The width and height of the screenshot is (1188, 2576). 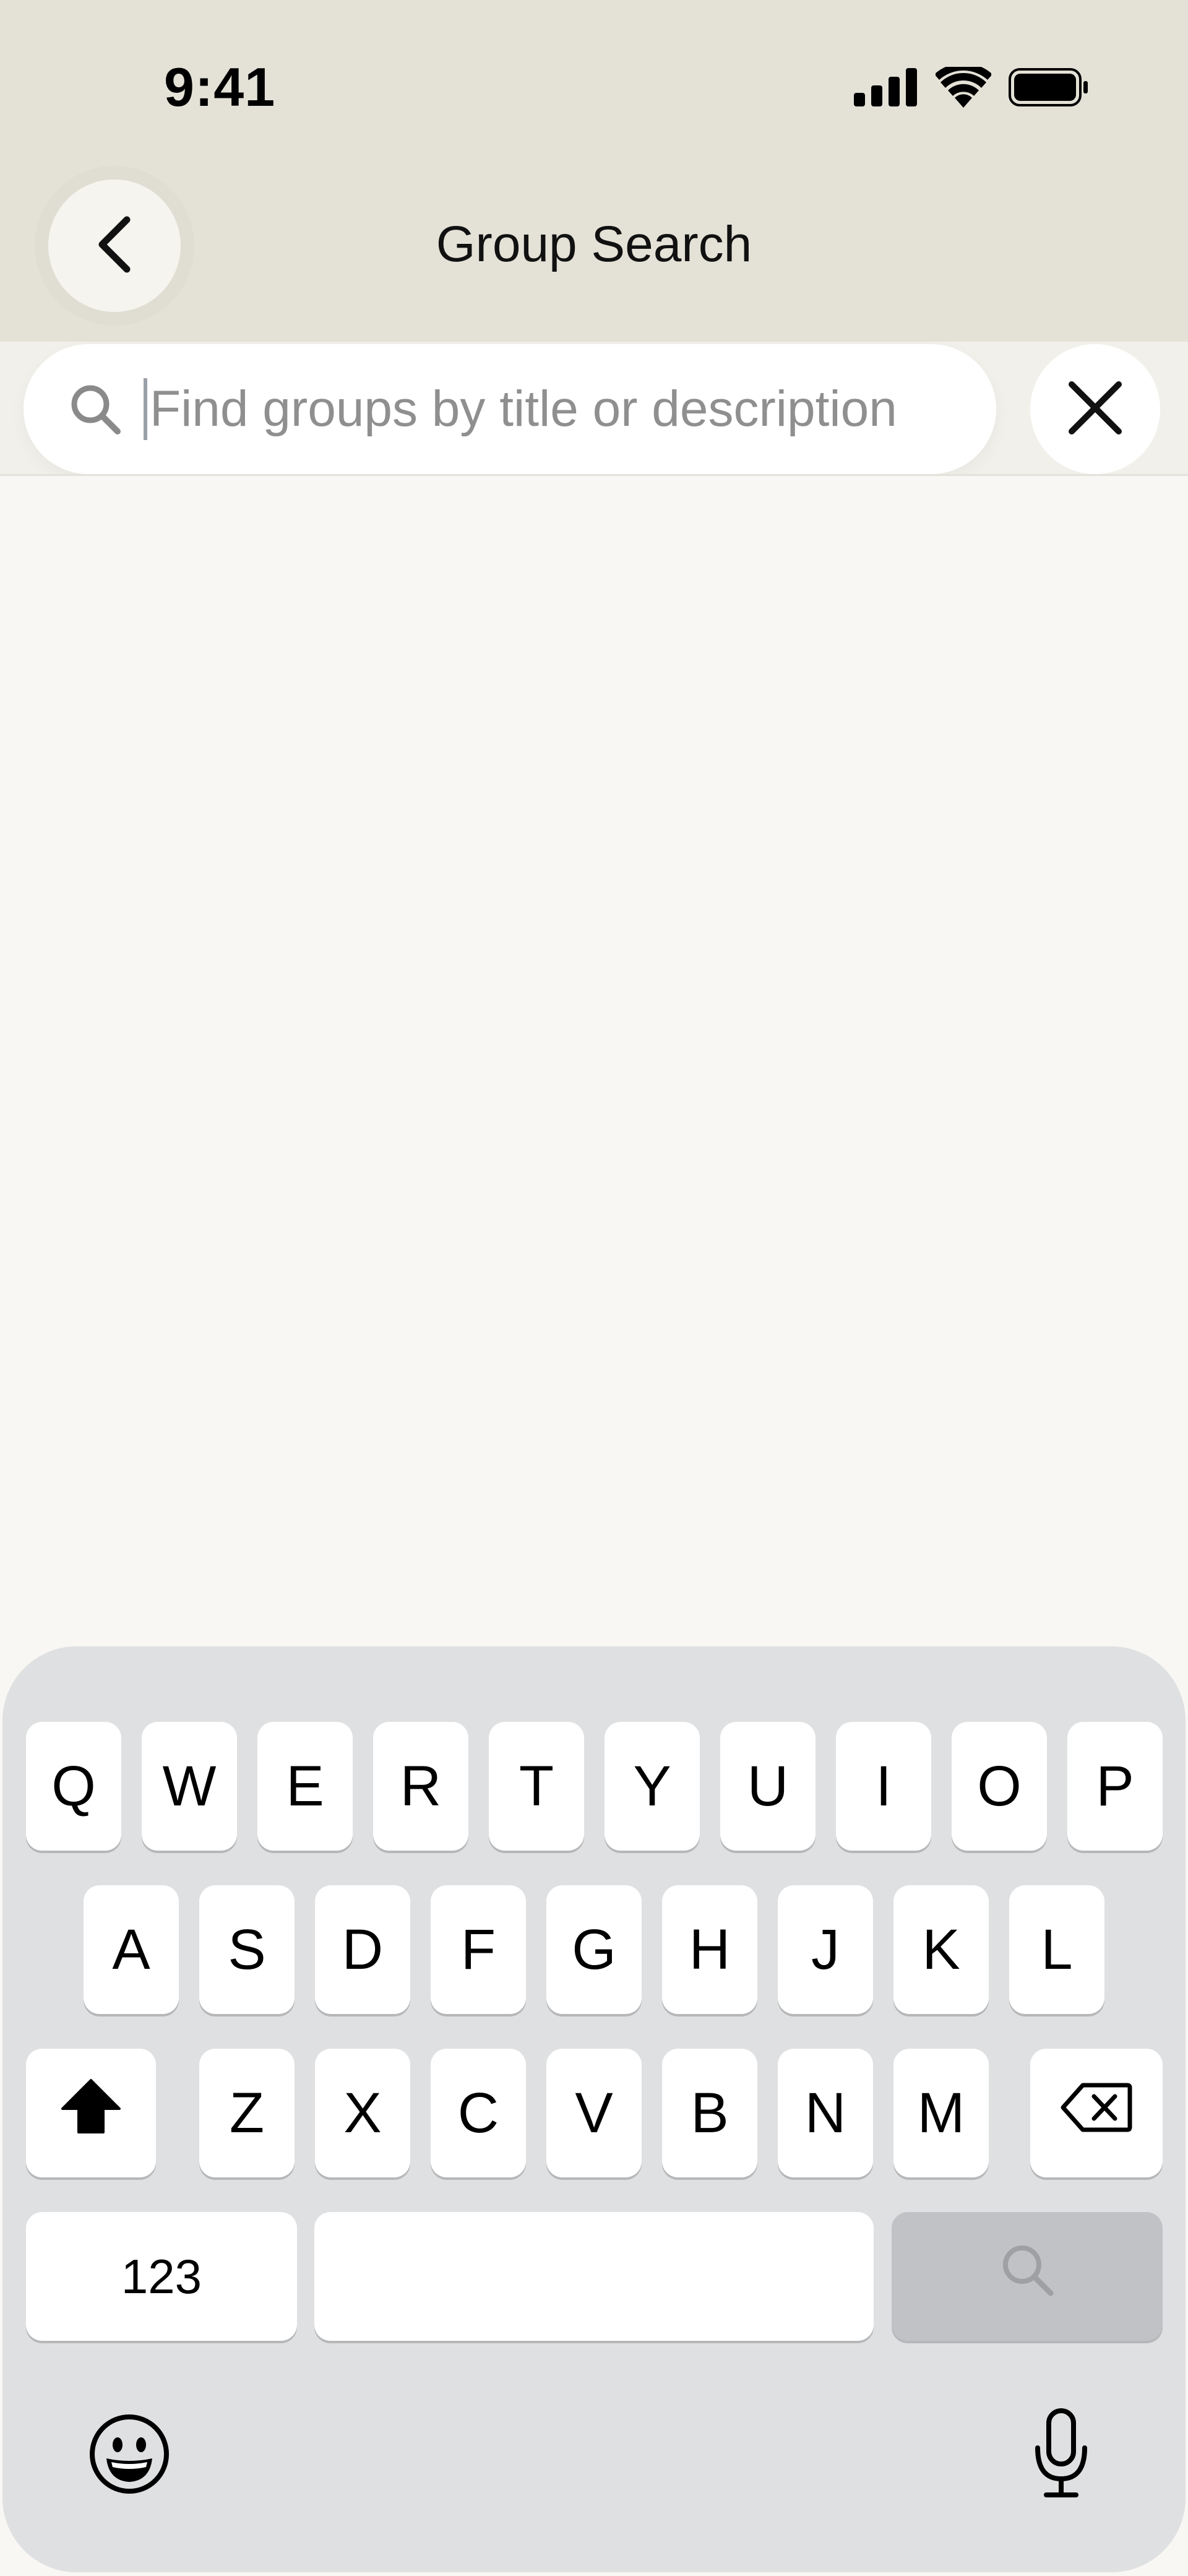 What do you see at coordinates (561, 409) in the screenshot?
I see `search-input` at bounding box center [561, 409].